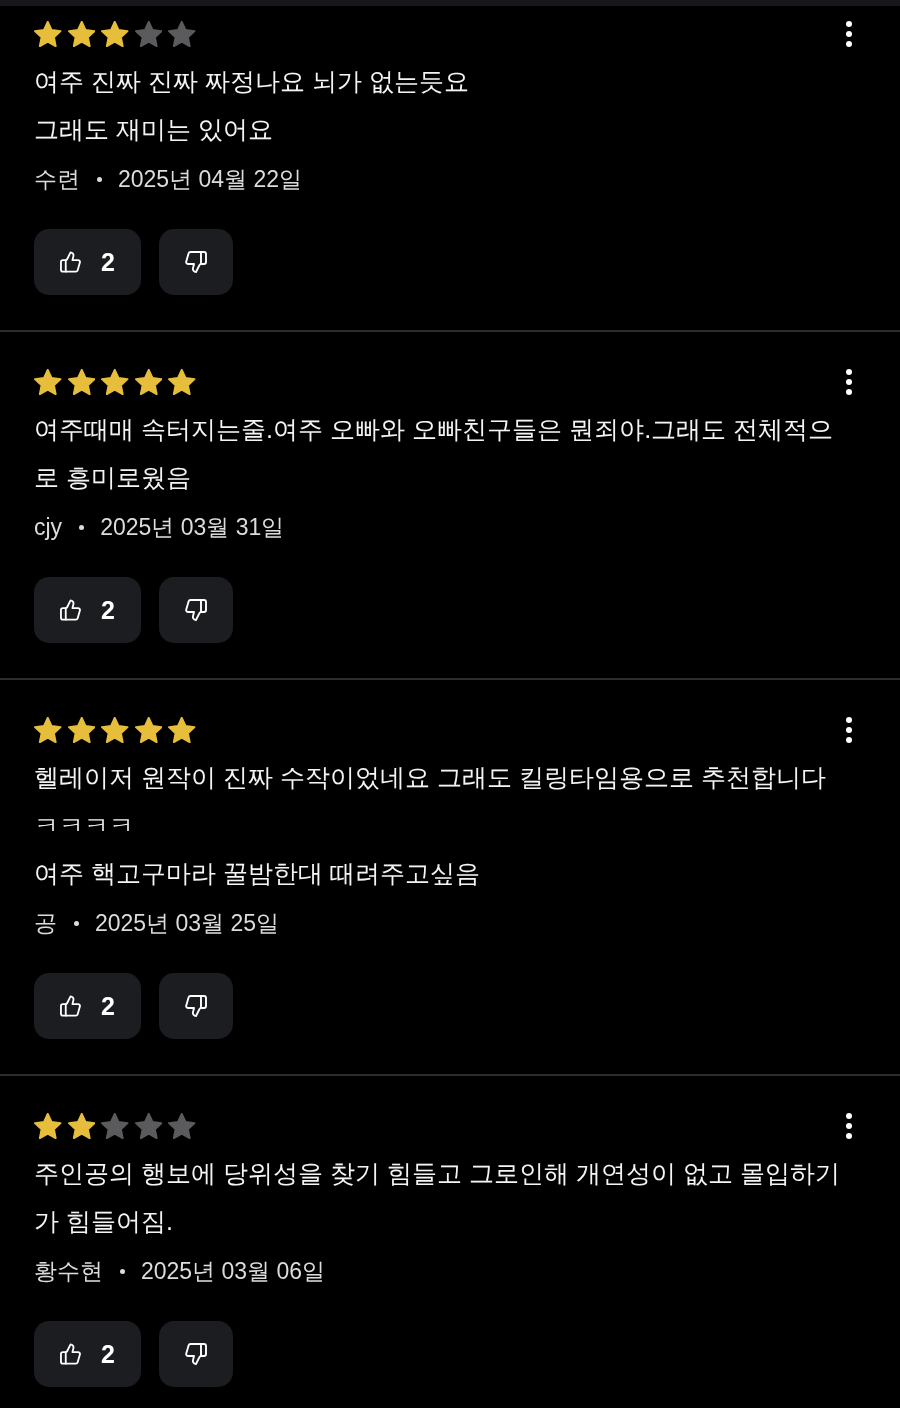 The image size is (900, 1408). I want to click on review-text: 헬레이저 원작이 진짜 수작이었네요 그래도 킬링타임용으로 추천합니다 ㅋㅋㅋㅋ 여주 핵고구마라 꿀밤한대 때려주고싶음, so click(431, 825).